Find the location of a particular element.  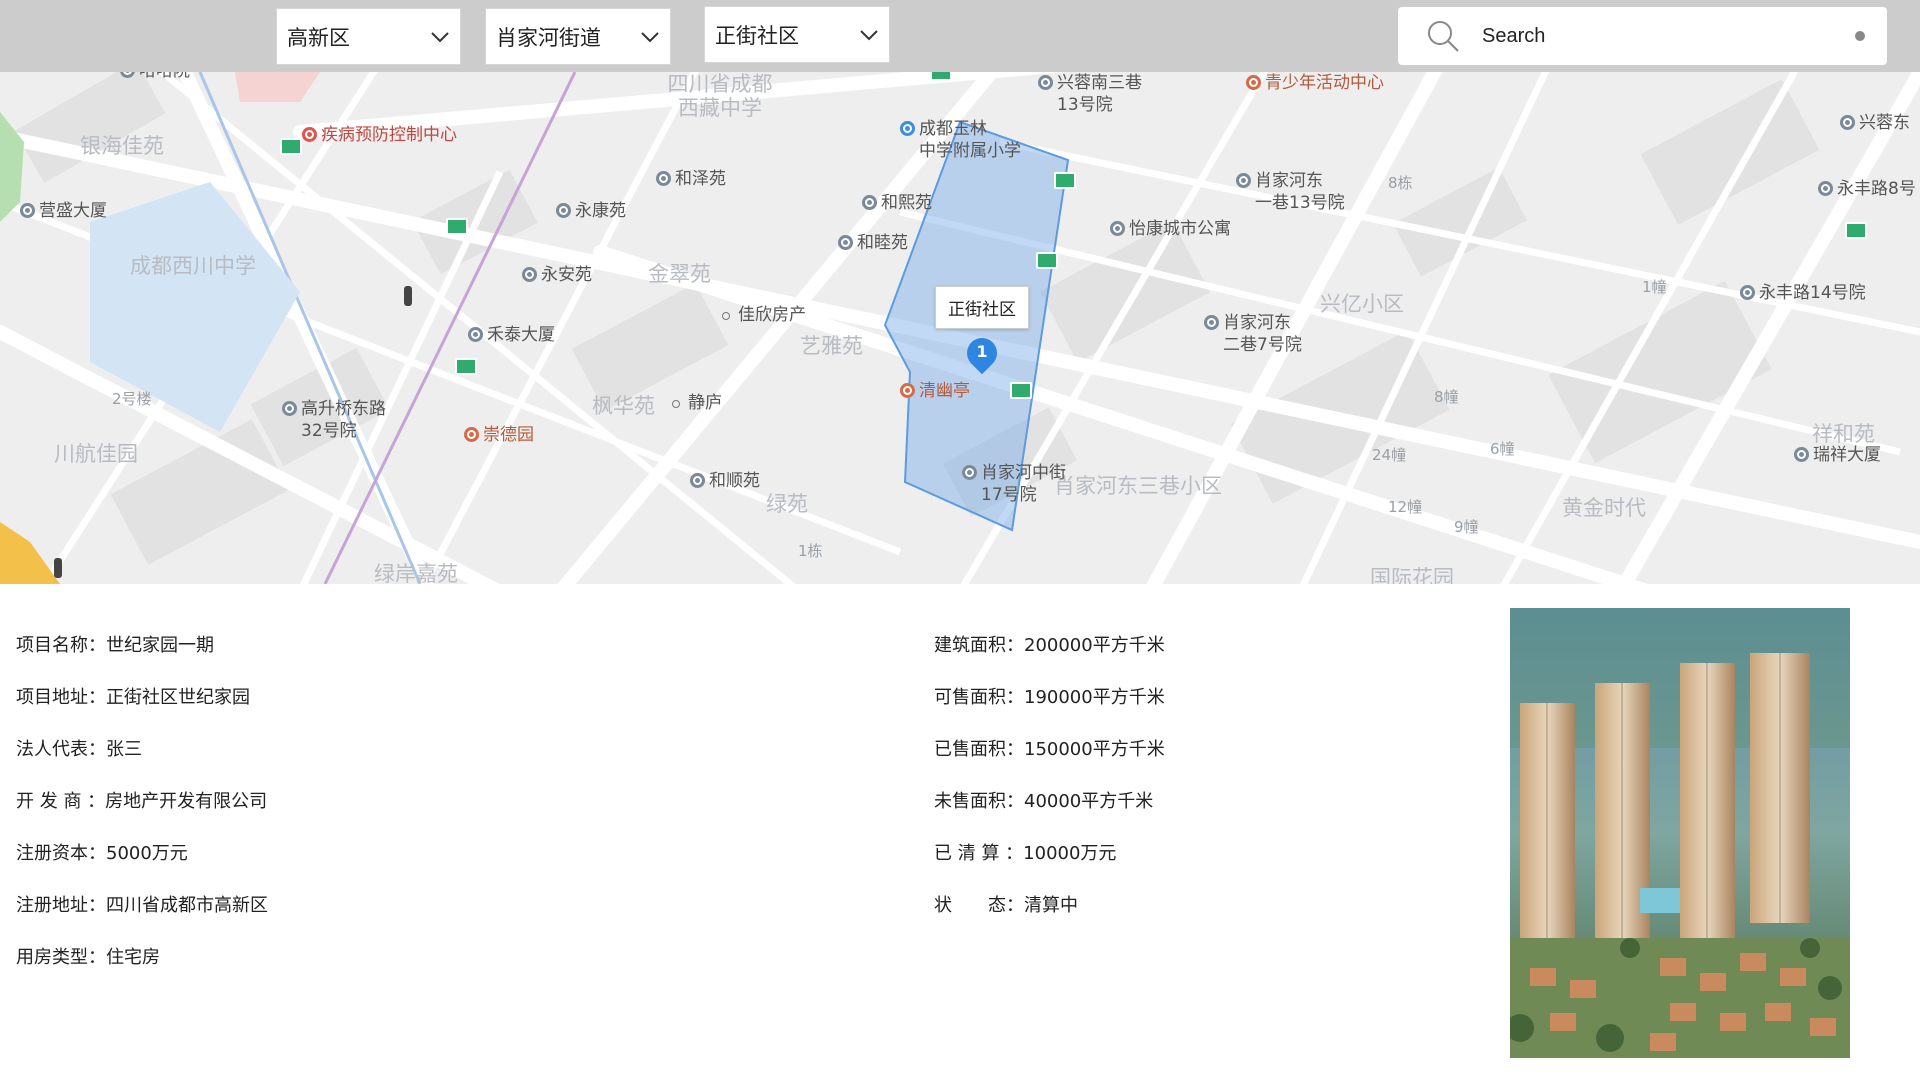

poi-haha: 哈哈院 is located at coordinates (155, 77).